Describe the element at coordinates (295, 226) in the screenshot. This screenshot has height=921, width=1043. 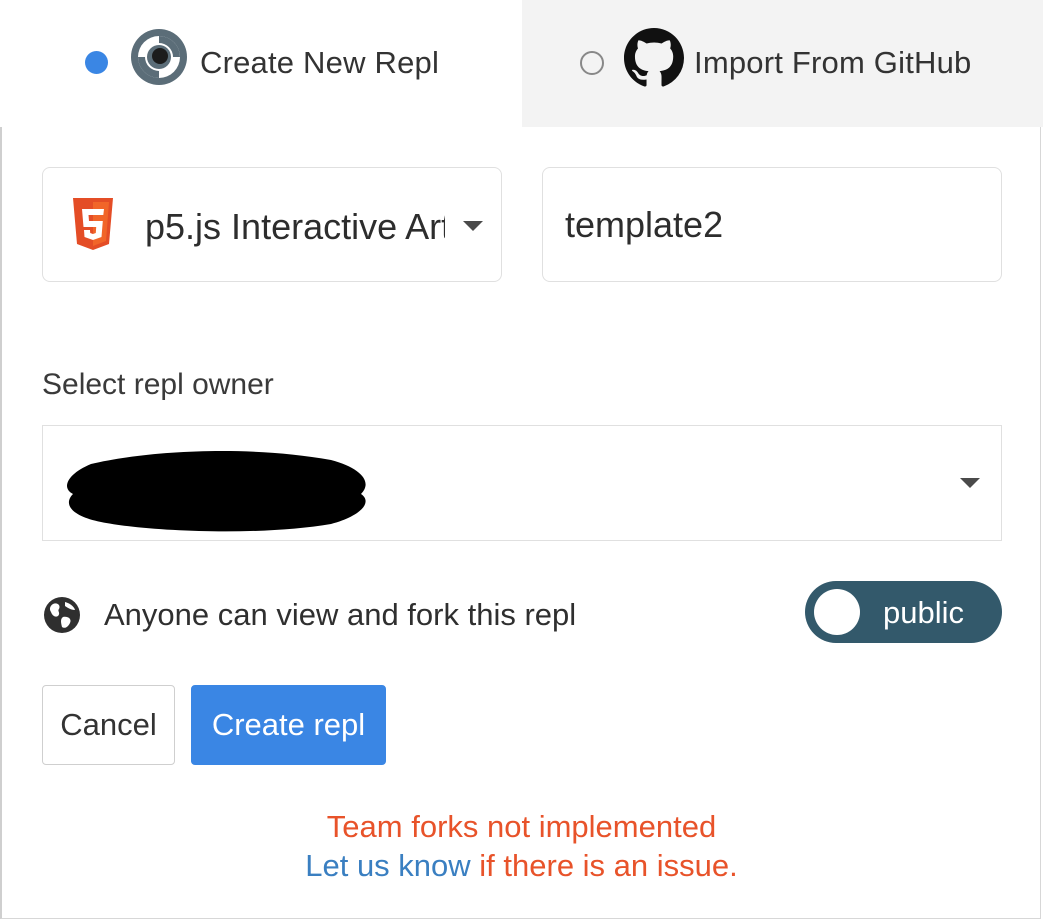
I see `language-select-value: p5.js Interactive Art` at that location.